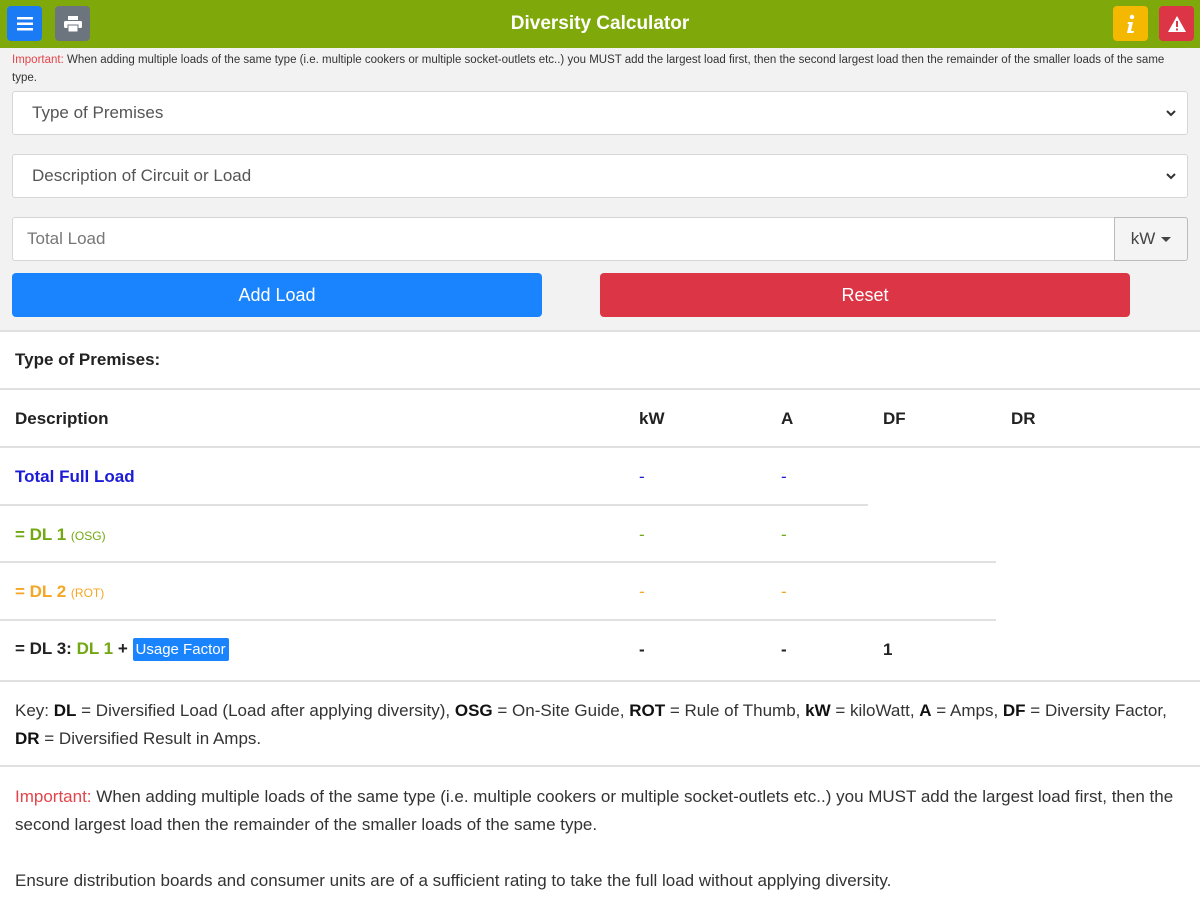 The image size is (1200, 900). I want to click on col-description: Description, so click(62, 418).